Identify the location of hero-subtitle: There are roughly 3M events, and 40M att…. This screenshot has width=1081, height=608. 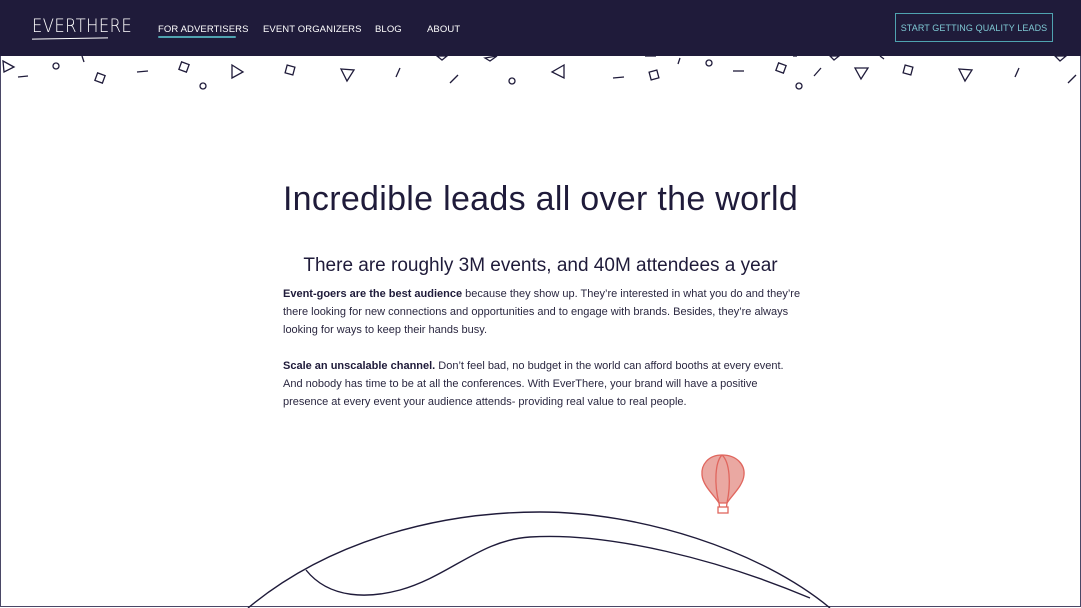
(540, 265).